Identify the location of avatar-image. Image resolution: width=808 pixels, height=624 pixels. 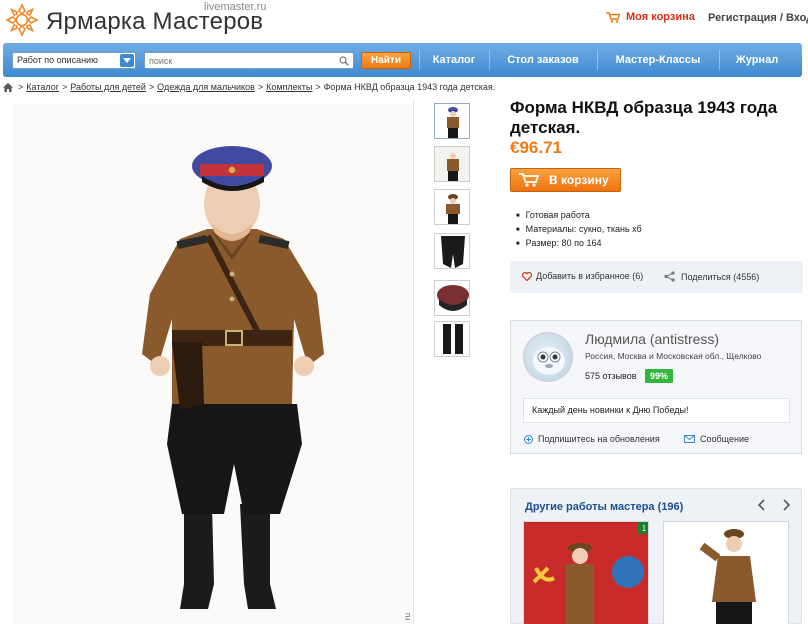
(549, 361).